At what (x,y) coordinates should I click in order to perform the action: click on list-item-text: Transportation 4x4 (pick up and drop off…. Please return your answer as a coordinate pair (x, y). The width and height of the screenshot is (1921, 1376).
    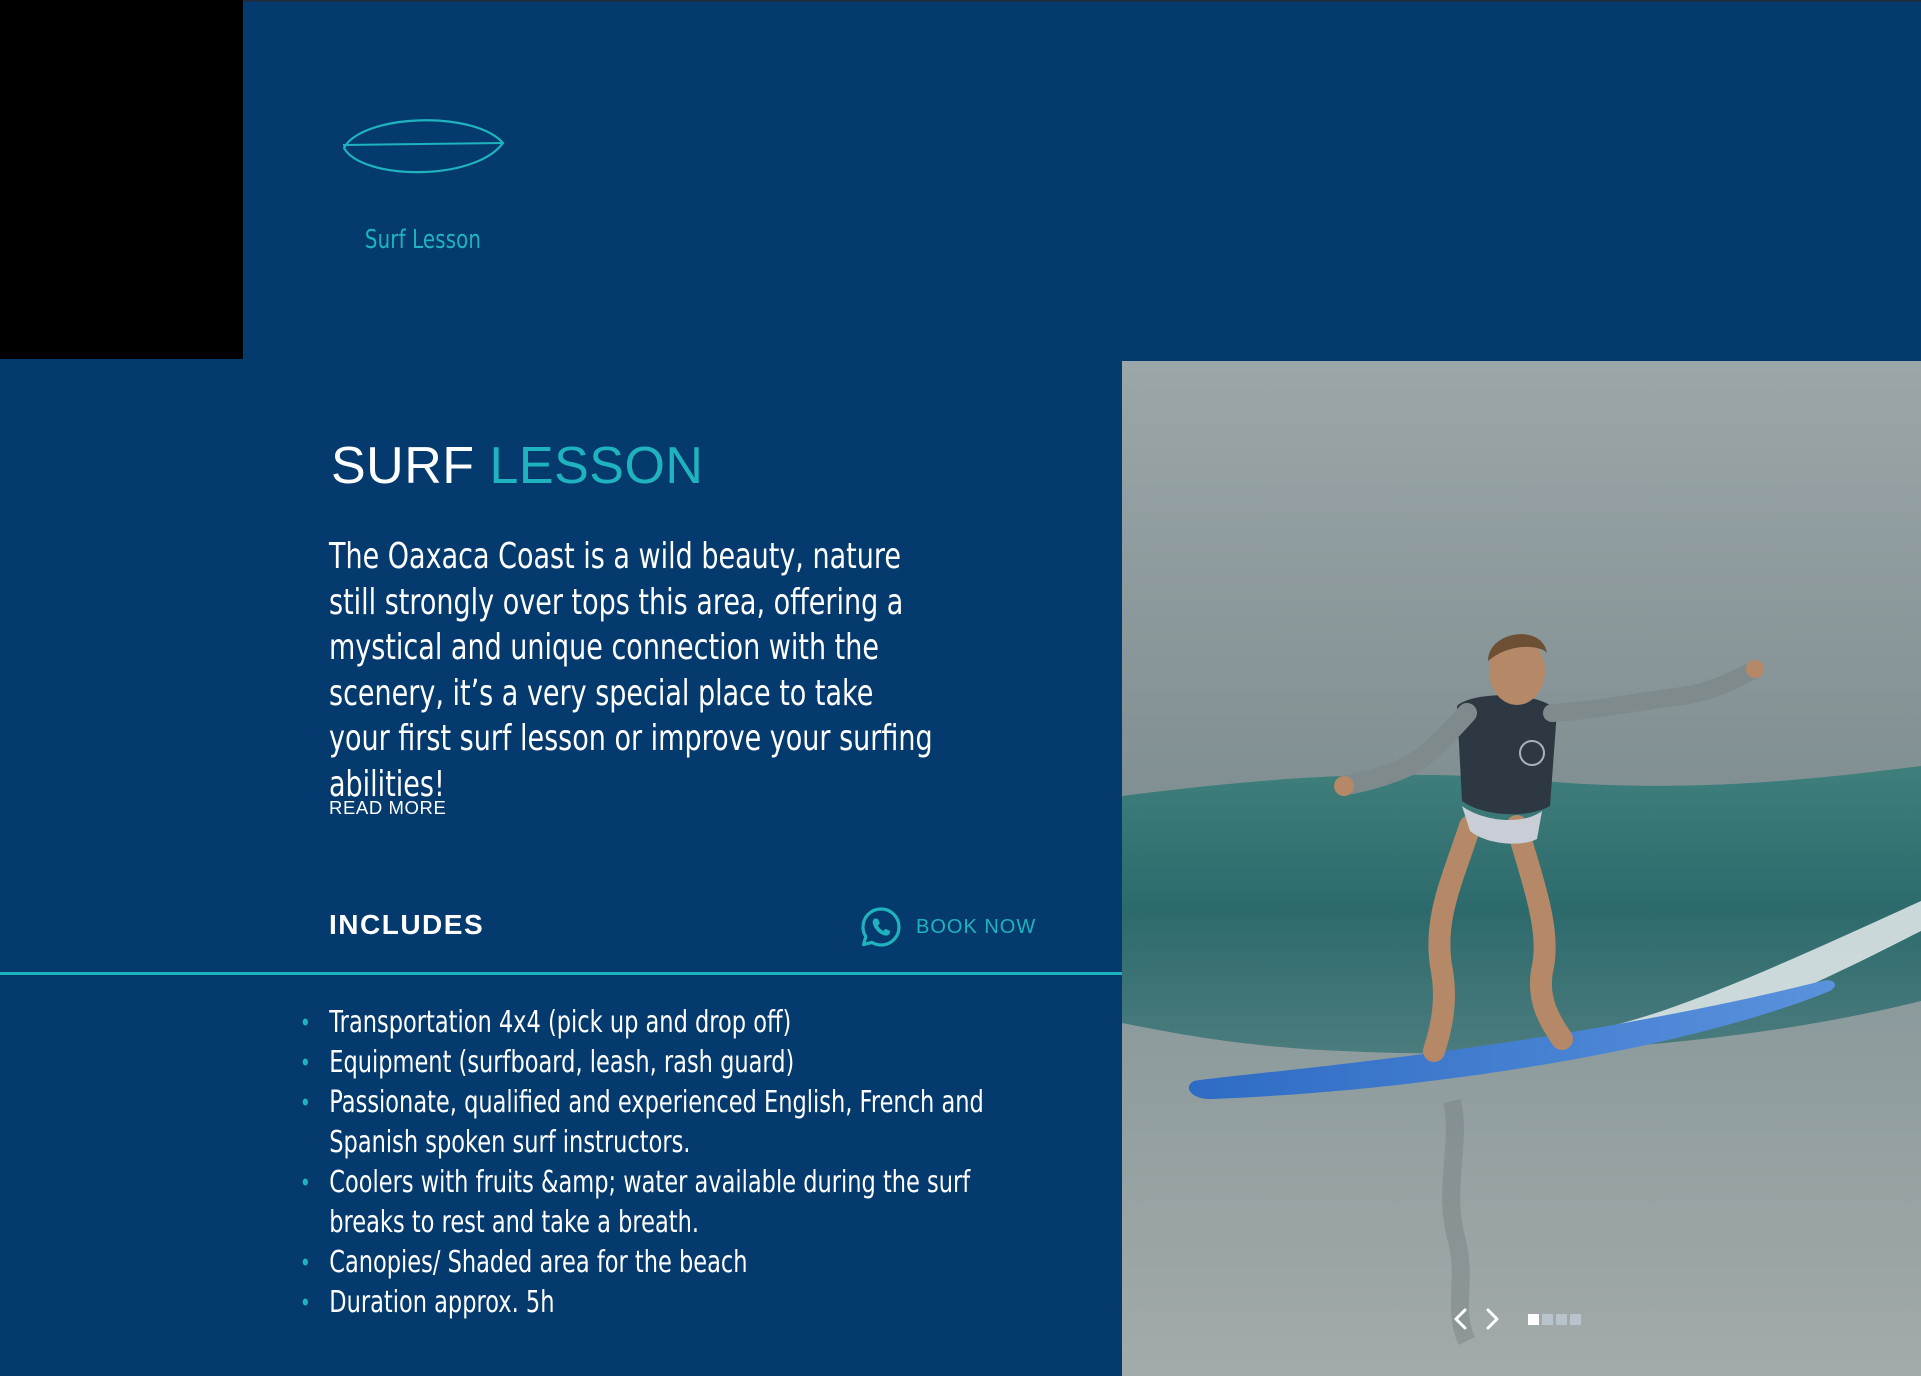
    Looking at the image, I should click on (560, 1022).